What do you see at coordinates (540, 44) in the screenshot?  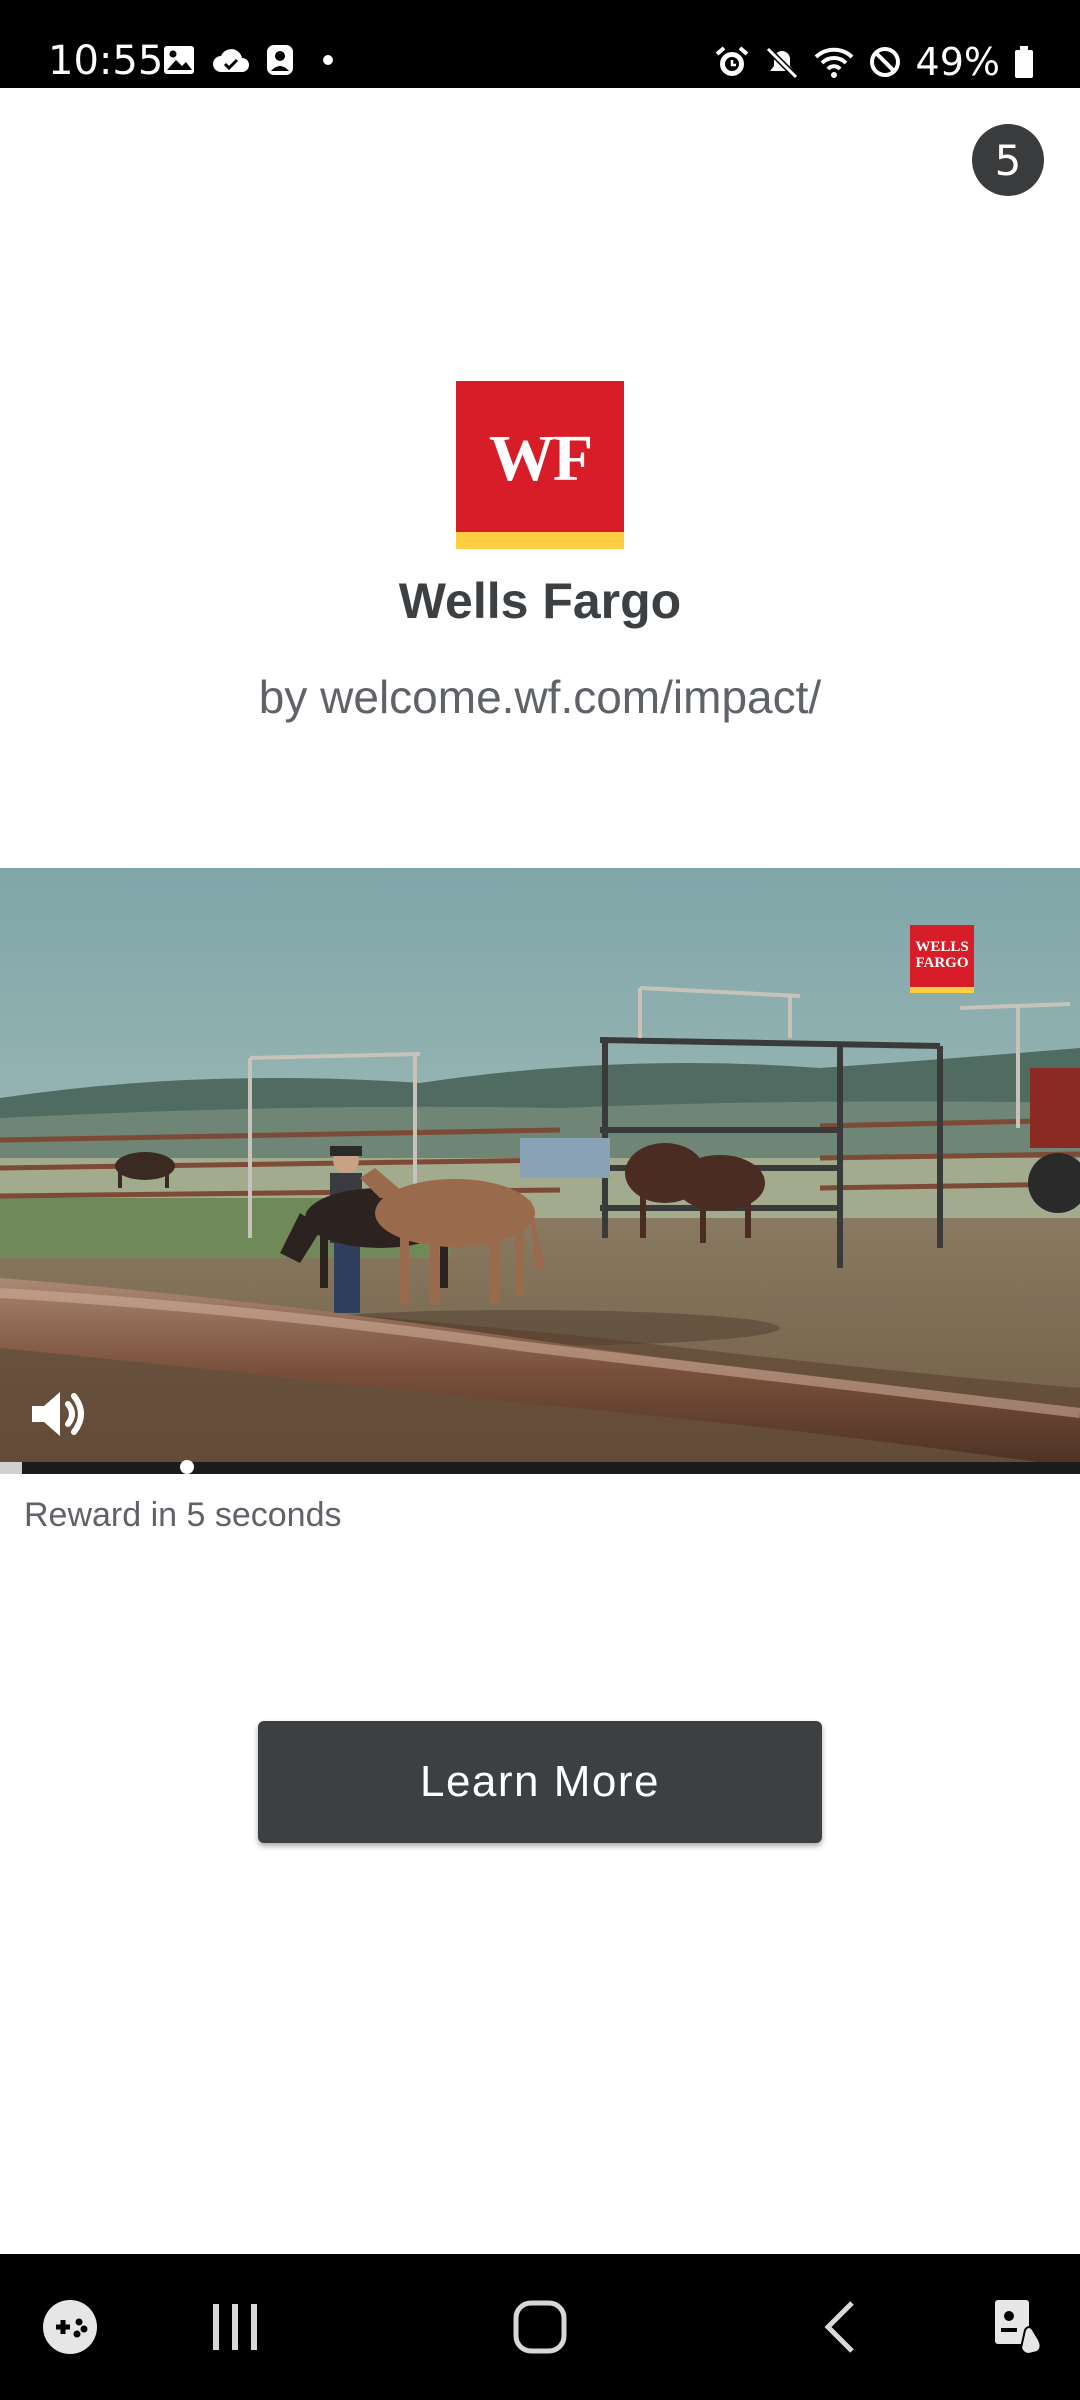 I see `status-bar: 10:55 49%` at bounding box center [540, 44].